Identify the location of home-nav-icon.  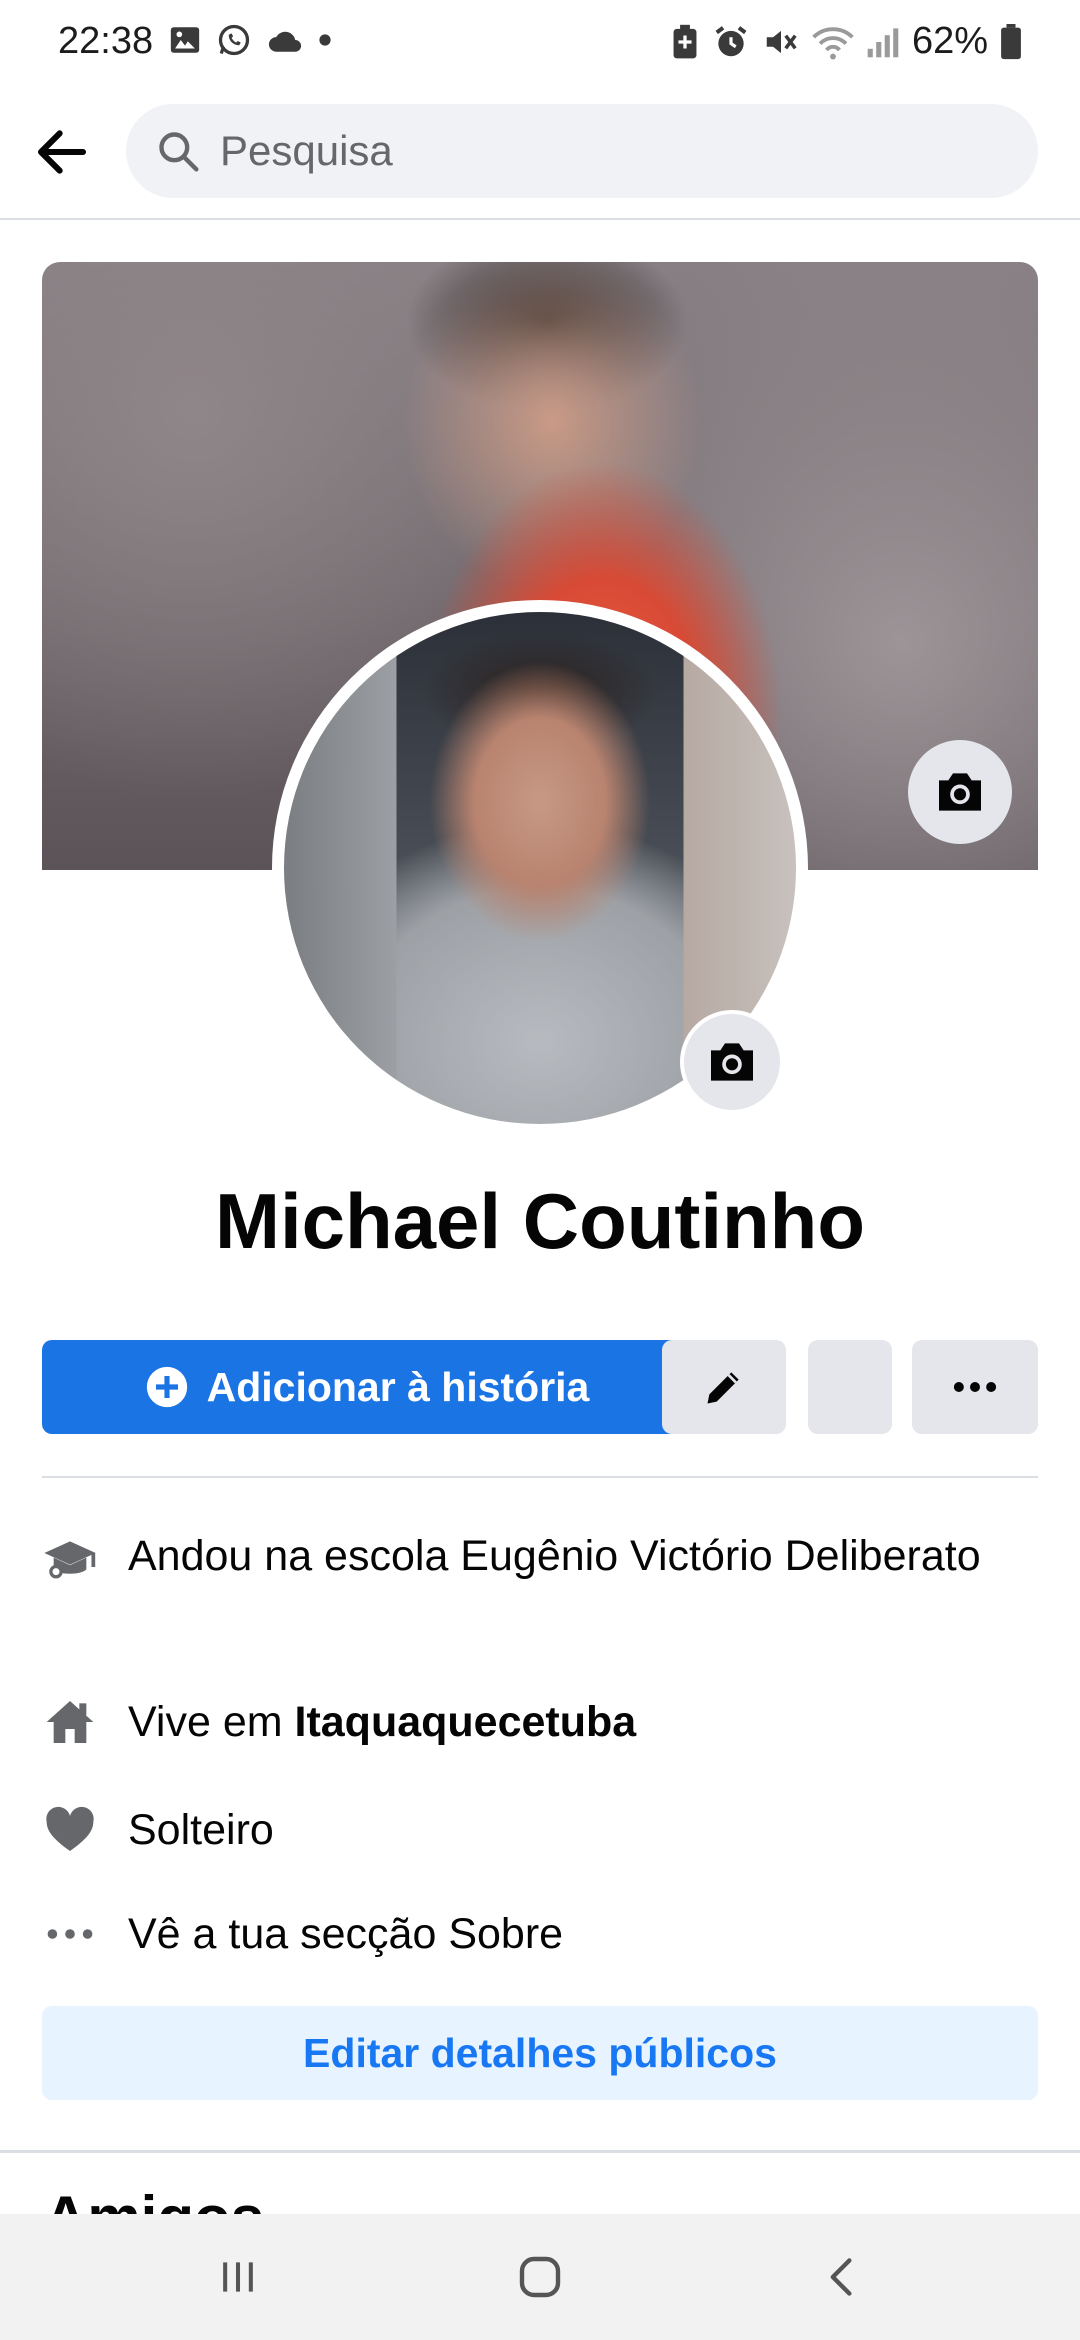
(540, 2277).